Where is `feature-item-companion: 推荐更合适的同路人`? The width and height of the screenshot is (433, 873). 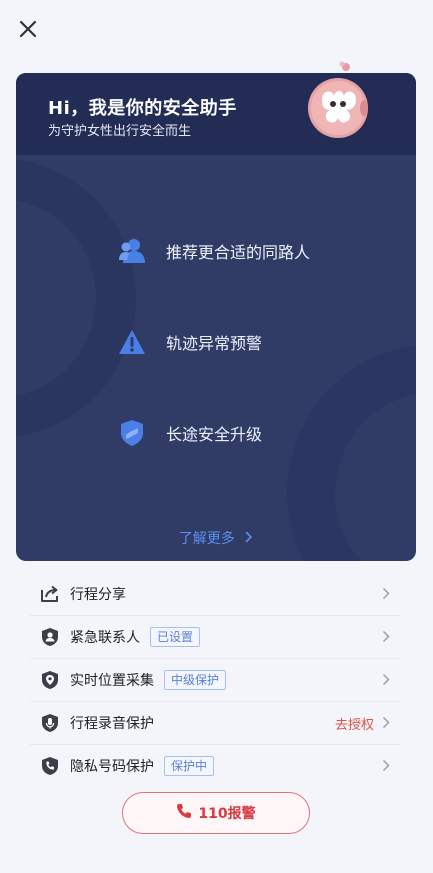
feature-item-companion: 推荐更合适的同路人 is located at coordinates (213, 251).